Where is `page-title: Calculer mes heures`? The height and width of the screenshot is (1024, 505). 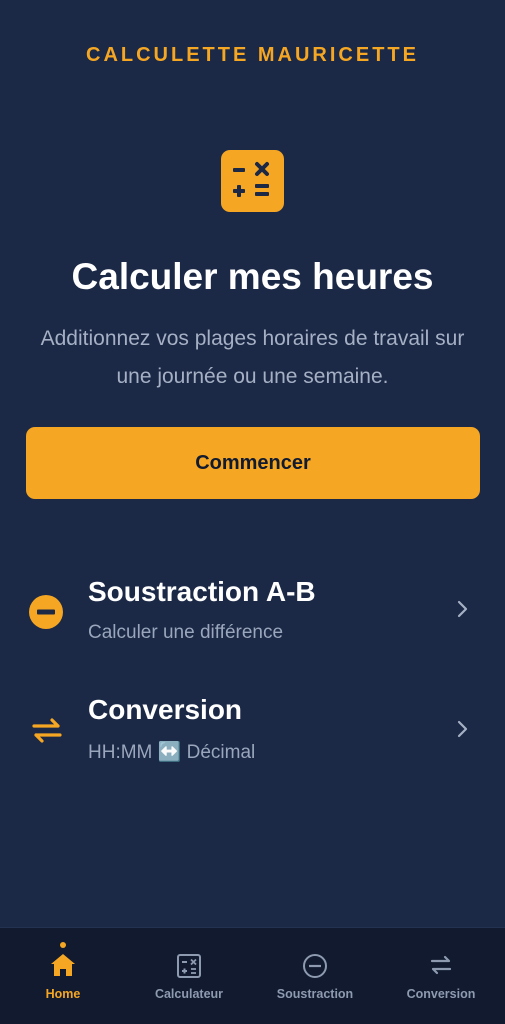
page-title: Calculer mes heures is located at coordinates (252, 276).